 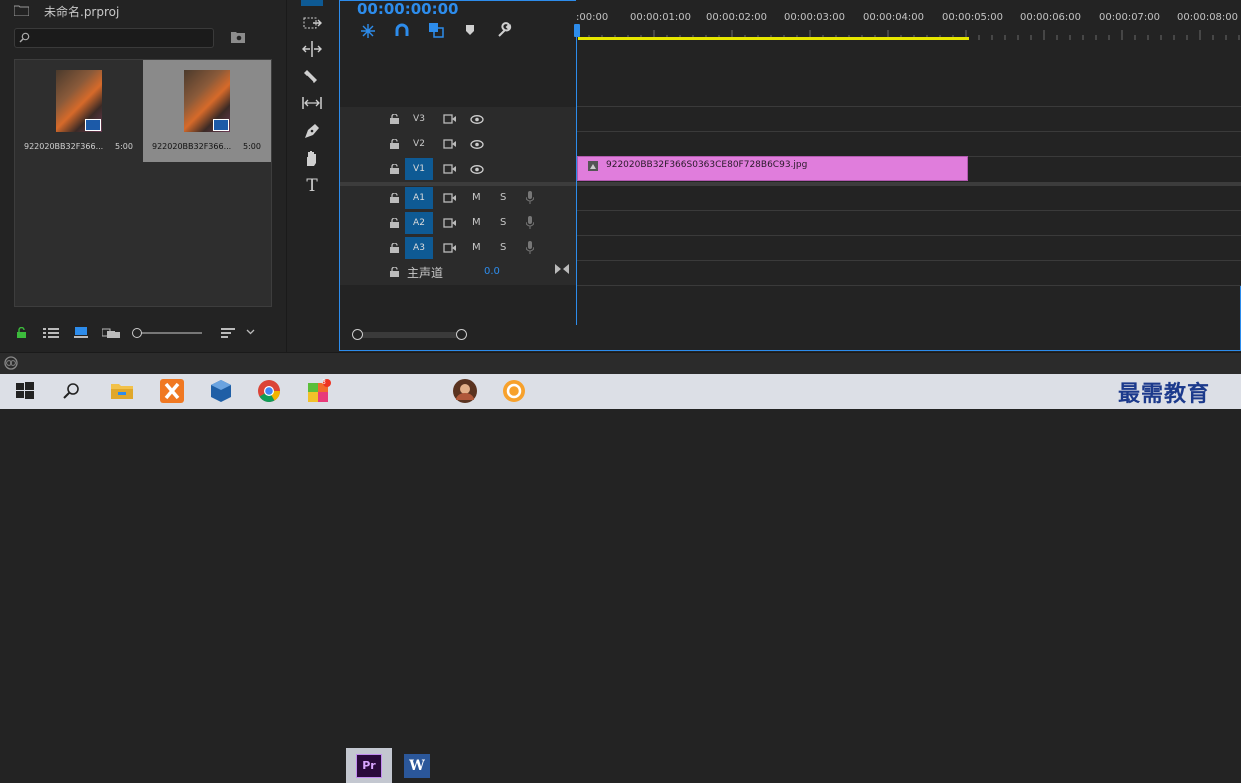 I want to click on razor-icon, so click(x=312, y=76).